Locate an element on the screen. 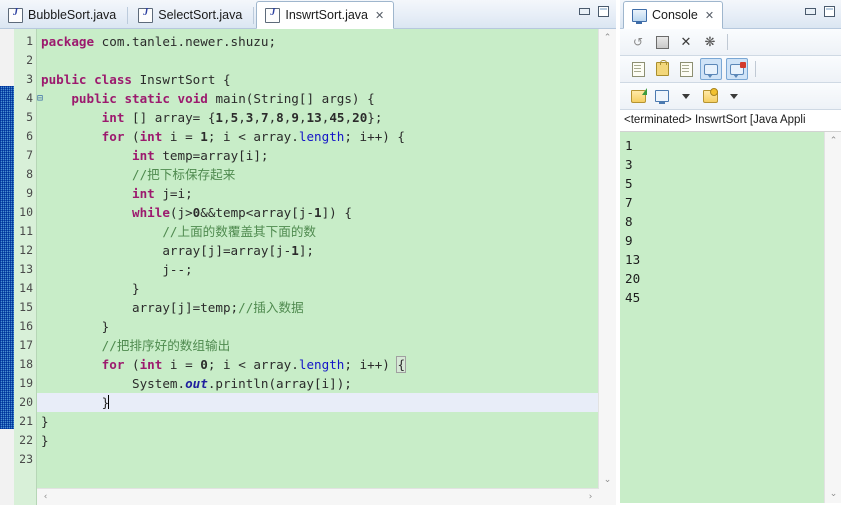 The height and width of the screenshot is (505, 841). scrollbar-corner is located at coordinates (607, 497).